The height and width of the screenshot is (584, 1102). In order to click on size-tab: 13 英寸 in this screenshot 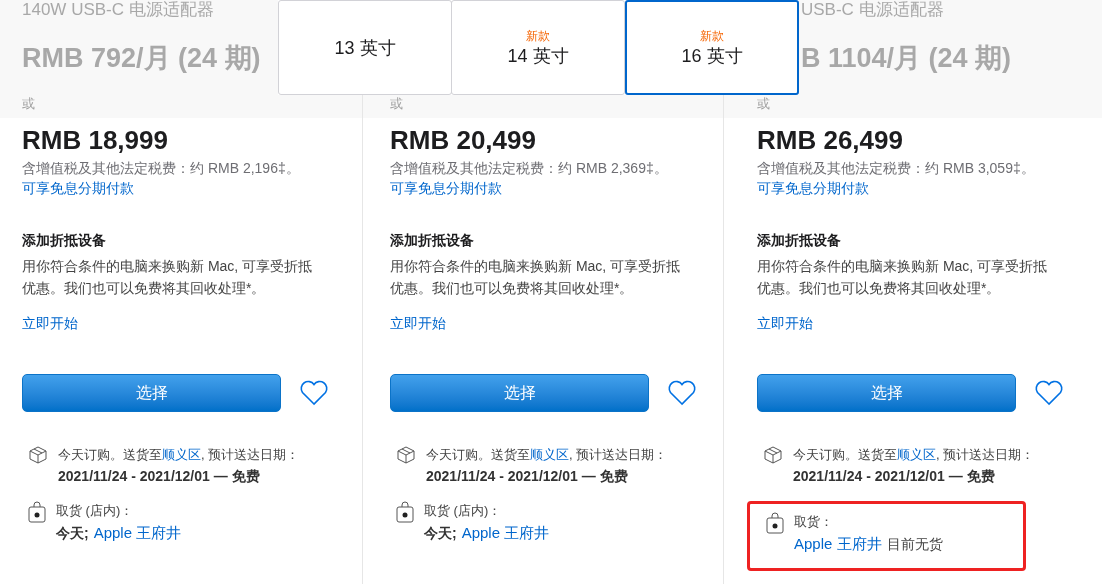, I will do `click(365, 47)`.